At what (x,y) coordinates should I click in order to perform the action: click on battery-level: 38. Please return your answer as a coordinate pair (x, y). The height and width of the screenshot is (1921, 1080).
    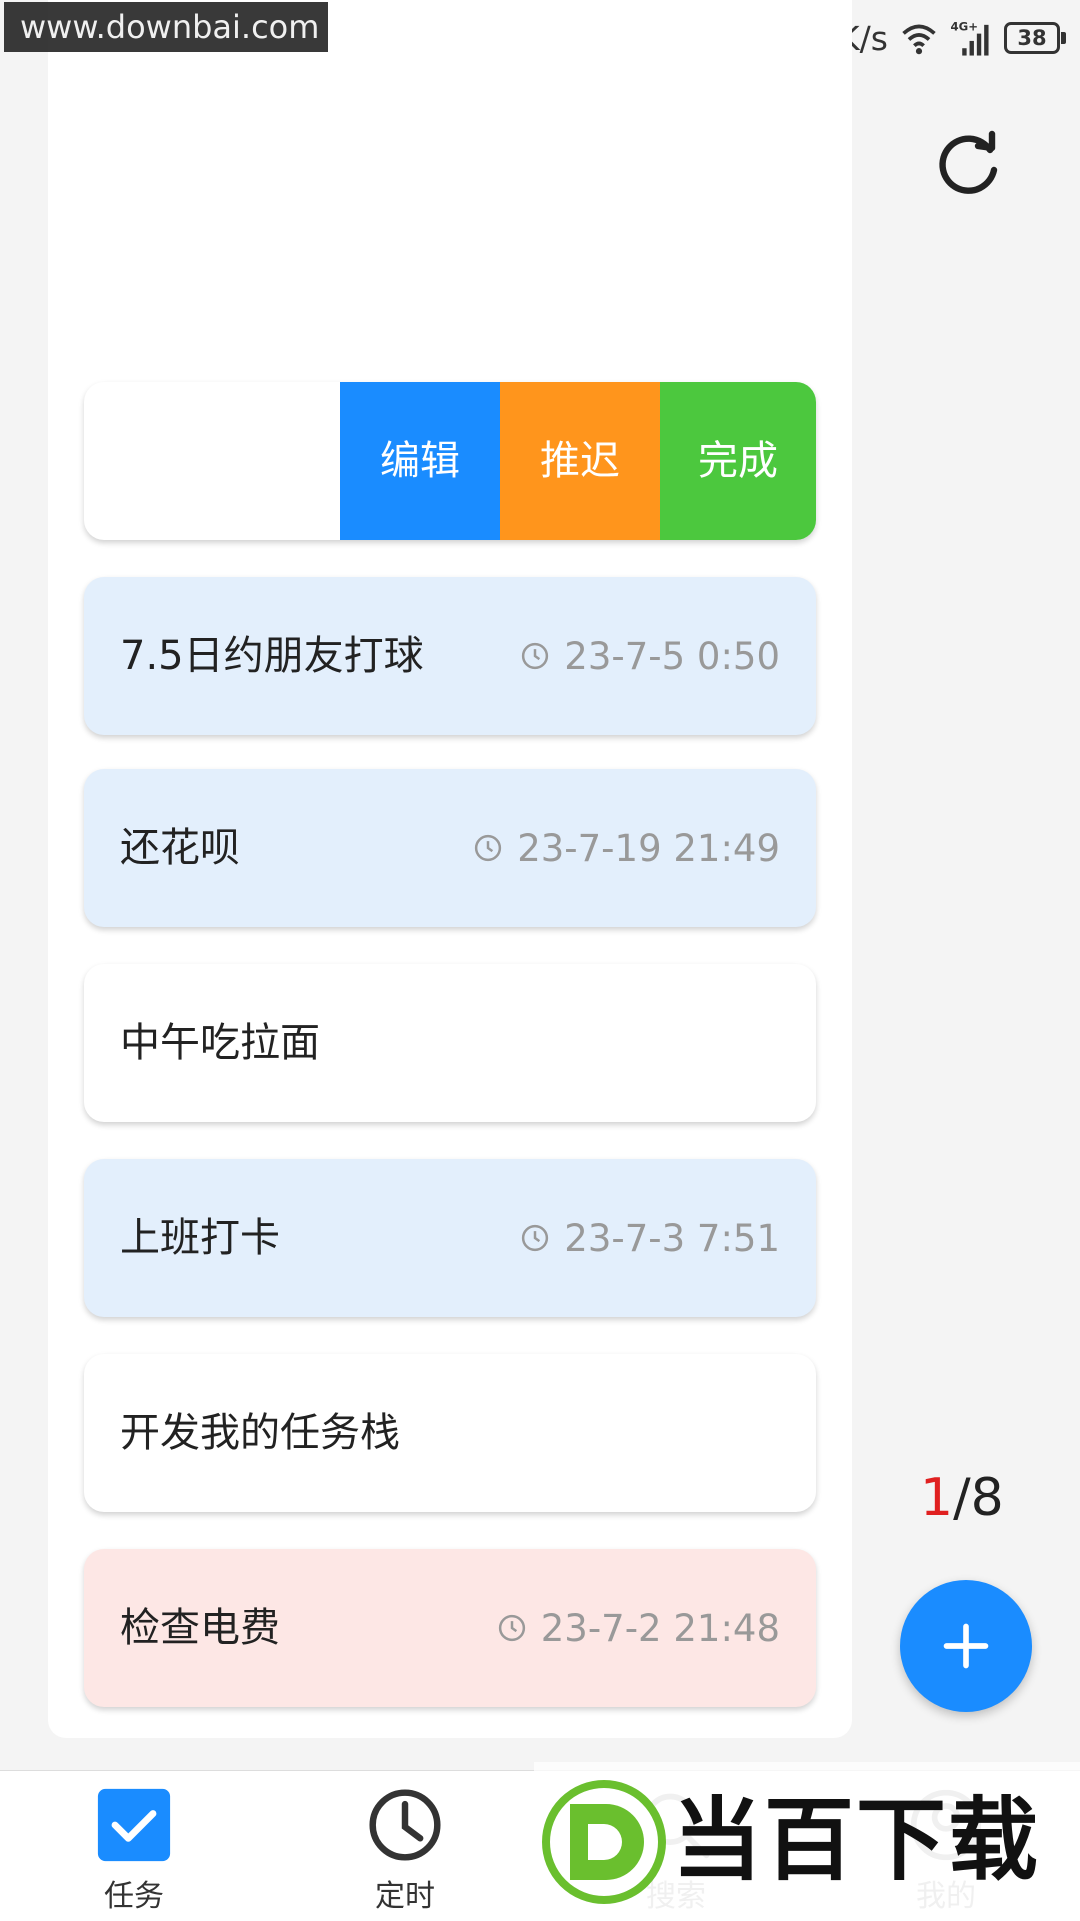
    Looking at the image, I should click on (1032, 38).